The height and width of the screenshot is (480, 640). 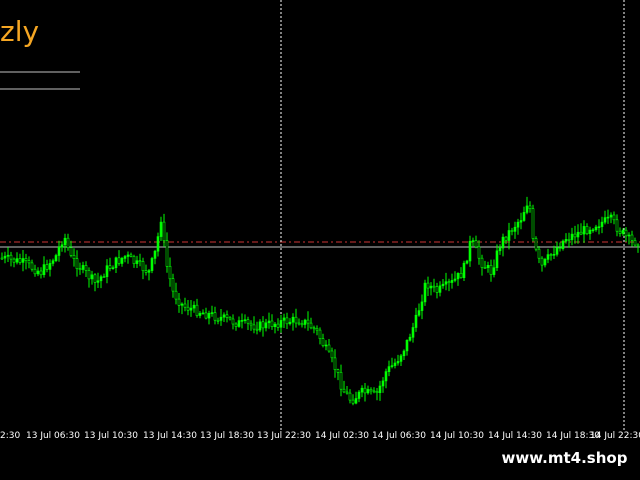 I want to click on time-tick-label: 14 Jul 10:30, so click(x=457, y=436).